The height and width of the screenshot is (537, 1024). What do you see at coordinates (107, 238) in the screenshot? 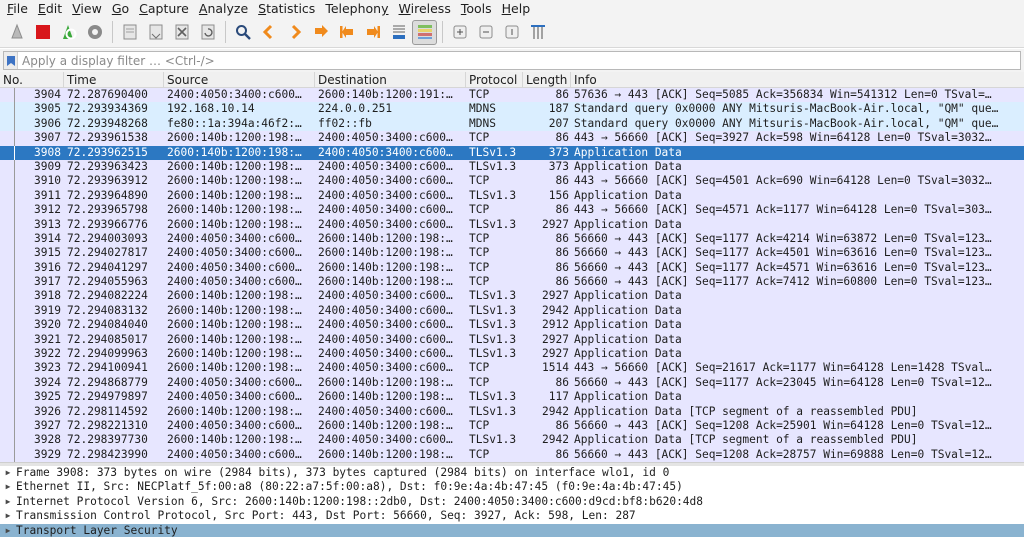
I see `packet-cell-time: 72.294003093` at bounding box center [107, 238].